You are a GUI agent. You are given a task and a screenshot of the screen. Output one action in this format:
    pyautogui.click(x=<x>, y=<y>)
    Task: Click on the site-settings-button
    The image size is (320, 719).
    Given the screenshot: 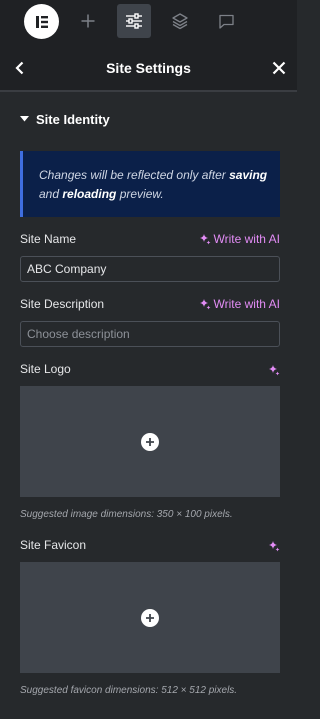 What is the action you would take?
    pyautogui.click(x=134, y=21)
    